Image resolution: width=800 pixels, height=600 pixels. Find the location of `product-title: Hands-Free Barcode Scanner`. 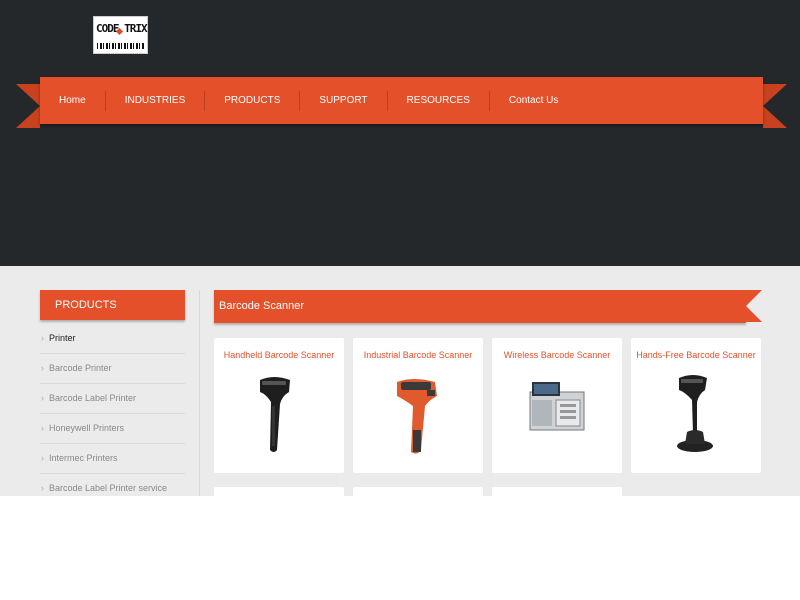

product-title: Hands-Free Barcode Scanner is located at coordinates (696, 355).